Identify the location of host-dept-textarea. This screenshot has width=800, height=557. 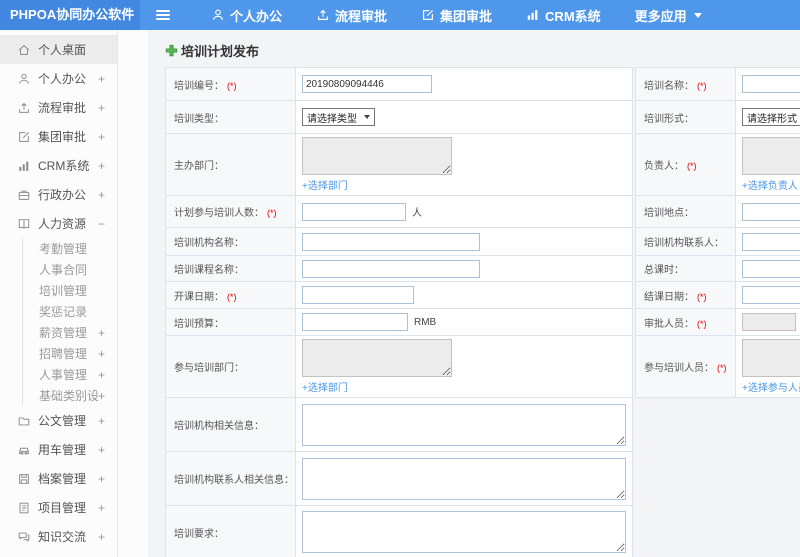
(377, 156).